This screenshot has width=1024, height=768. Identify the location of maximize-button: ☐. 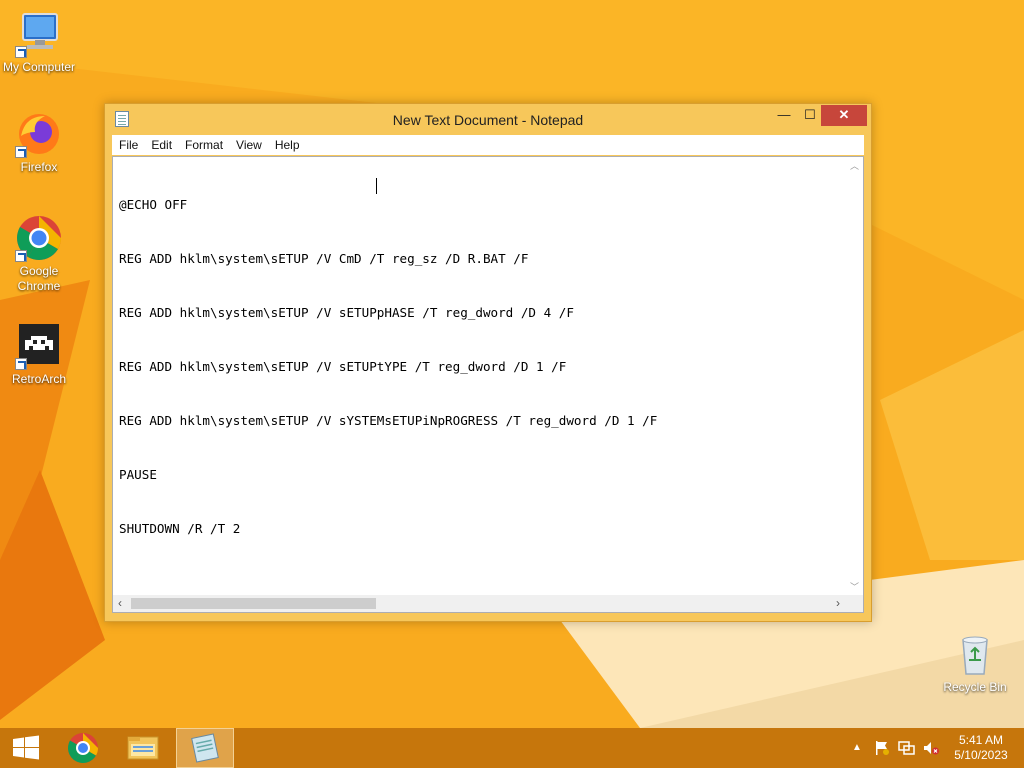
(810, 115).